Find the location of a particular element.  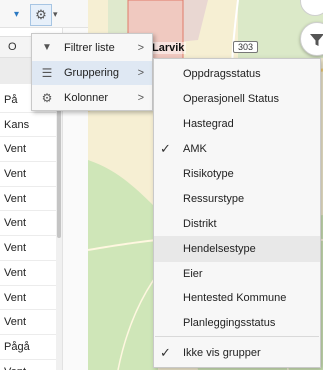

group-option-risikotype: Risikotype is located at coordinates (237, 174).